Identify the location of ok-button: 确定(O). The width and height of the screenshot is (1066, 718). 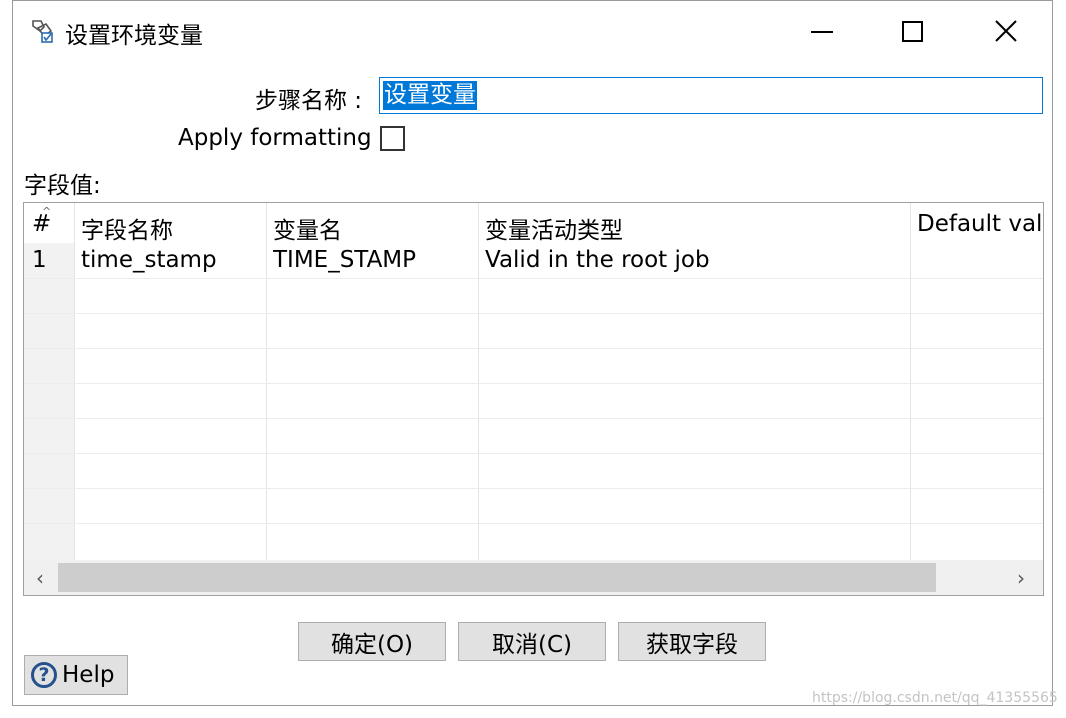
(372, 641).